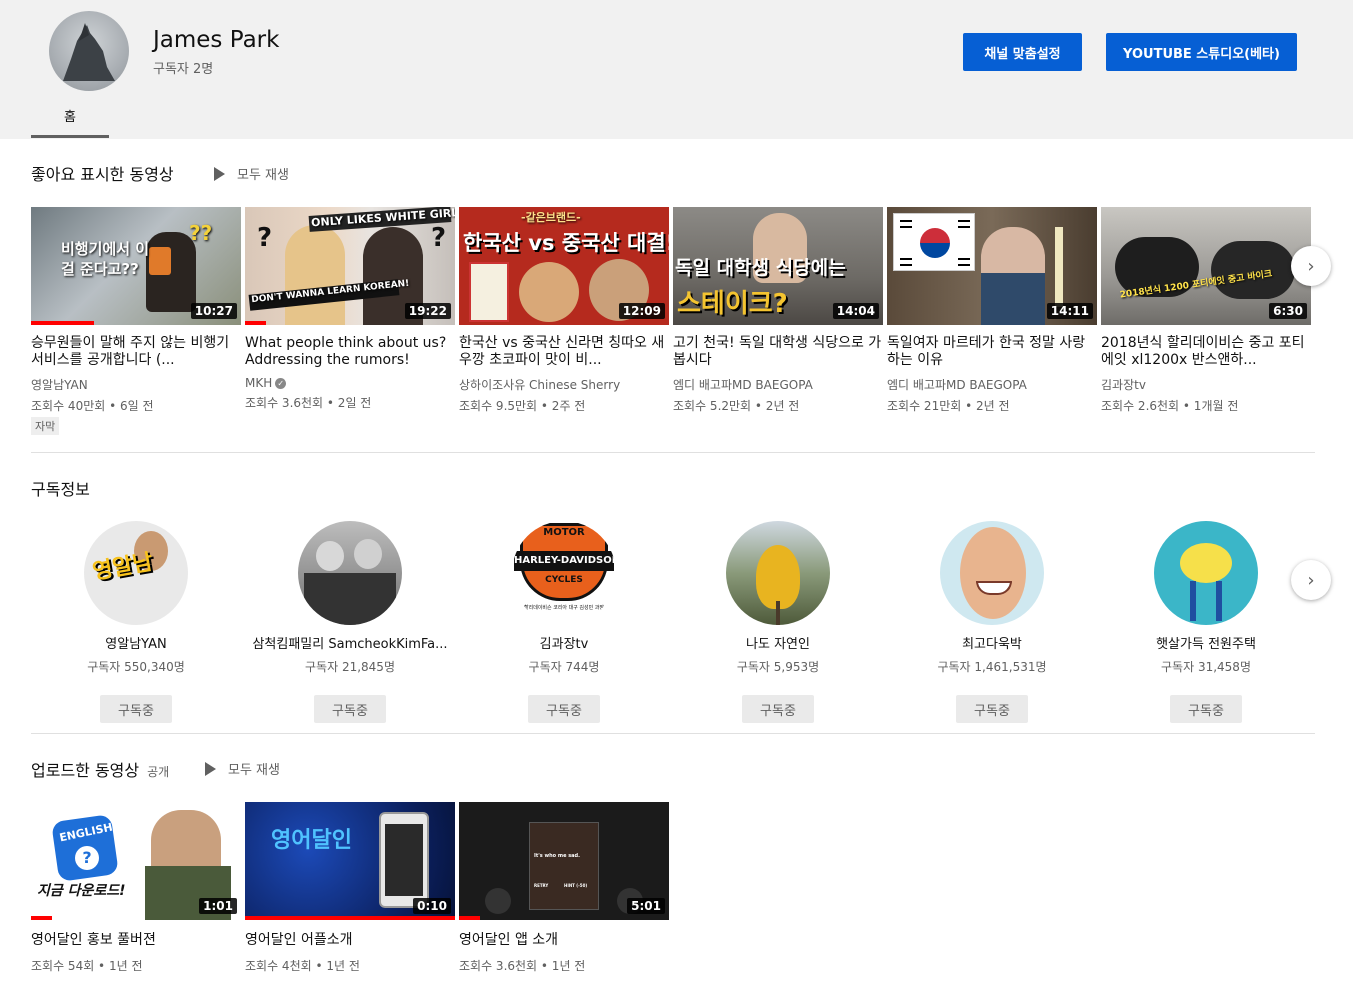  What do you see at coordinates (948, 406) in the screenshot?
I see `video-meta: 조회수 21만회 • 2년 전` at bounding box center [948, 406].